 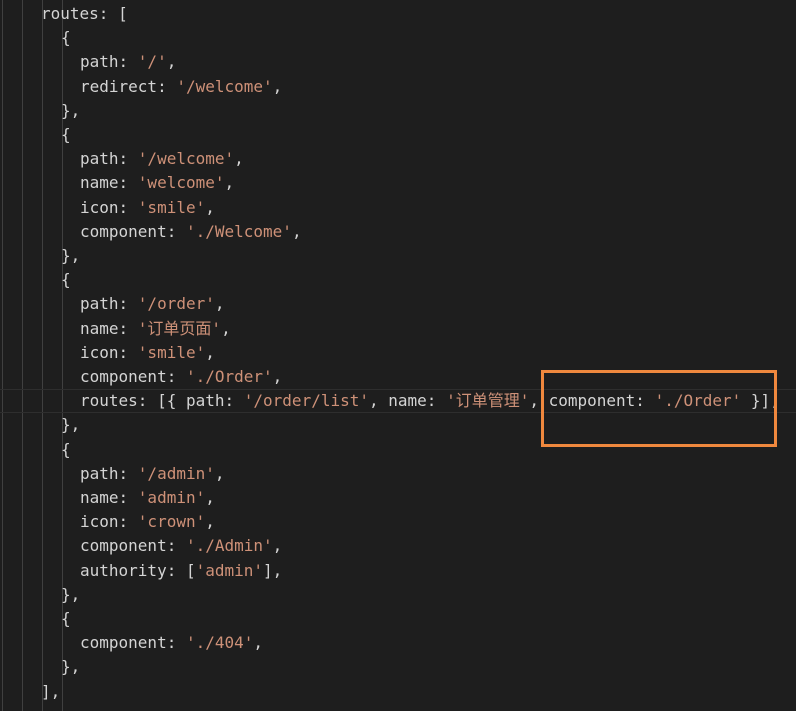 I want to click on code-line-text: name: '订单页面',, so click(x=155, y=329).